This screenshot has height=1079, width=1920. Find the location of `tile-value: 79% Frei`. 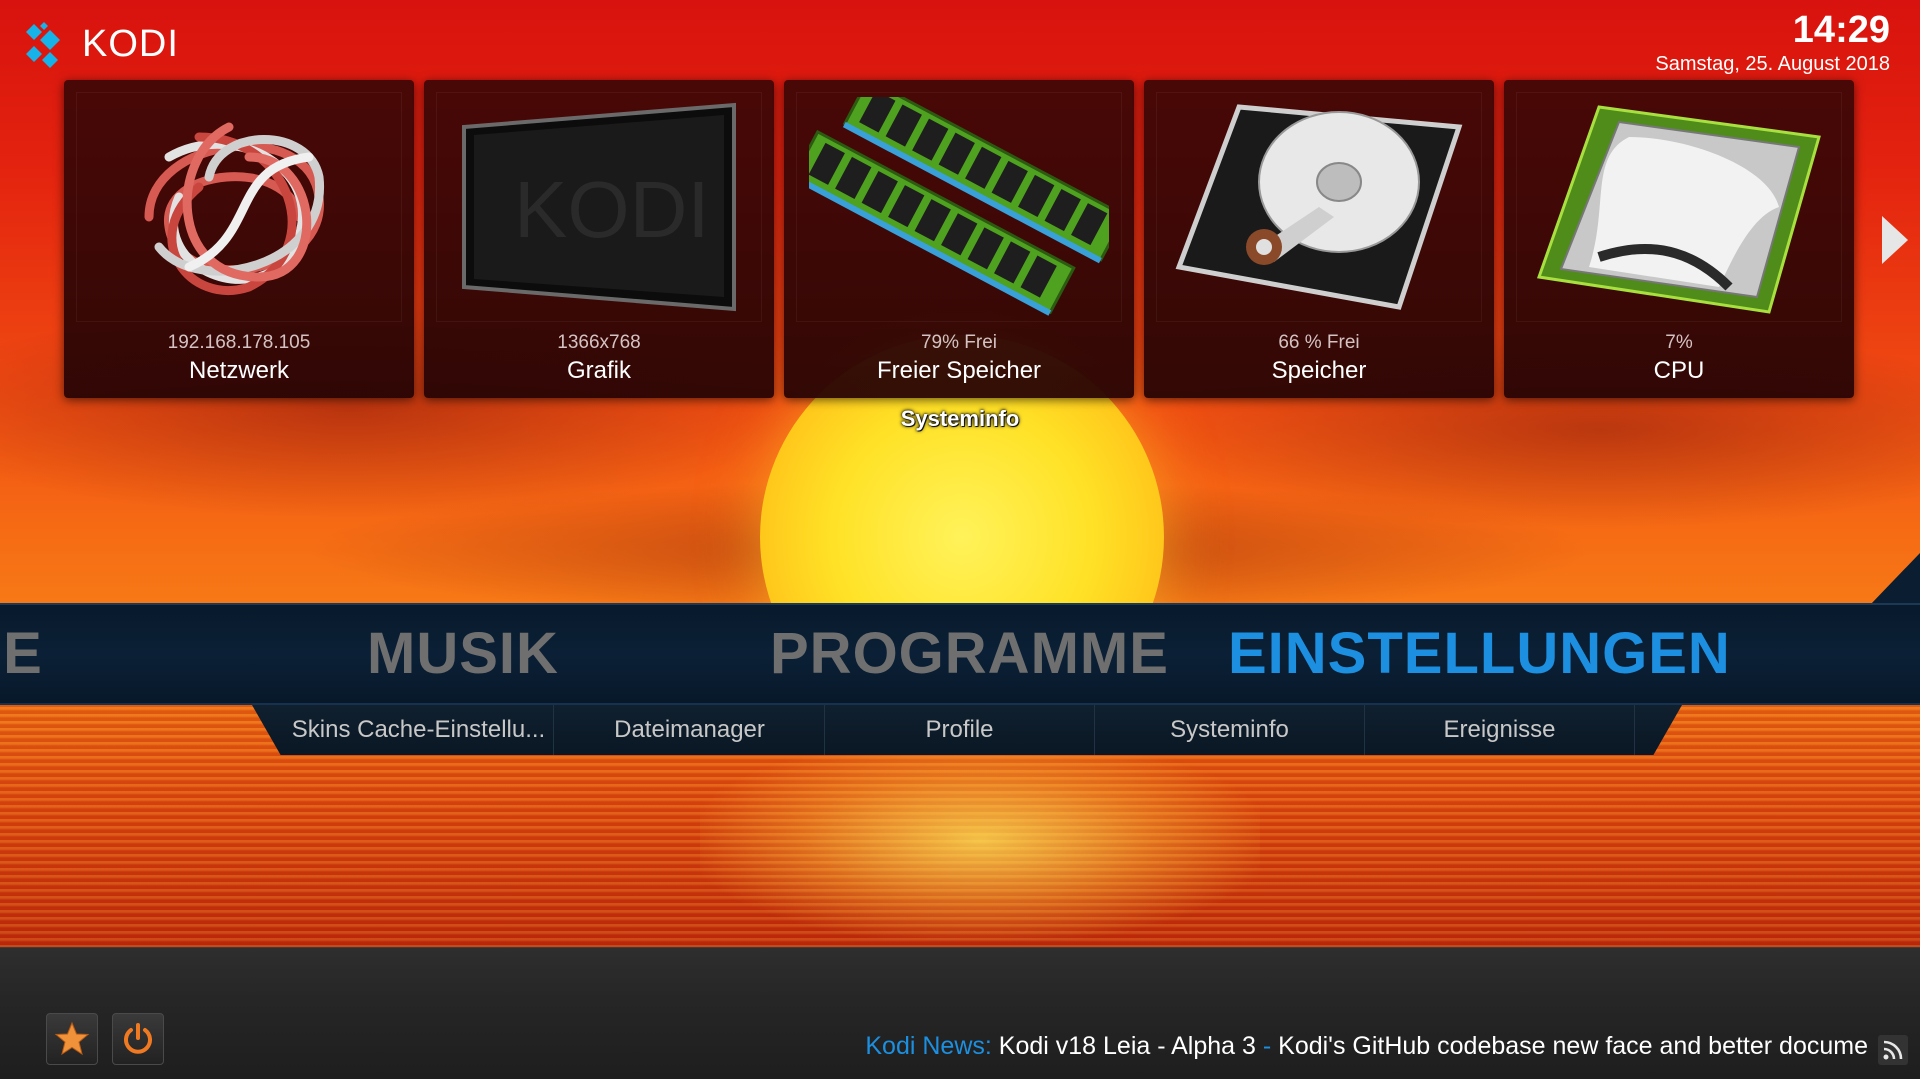

tile-value: 79% Frei is located at coordinates (959, 342).